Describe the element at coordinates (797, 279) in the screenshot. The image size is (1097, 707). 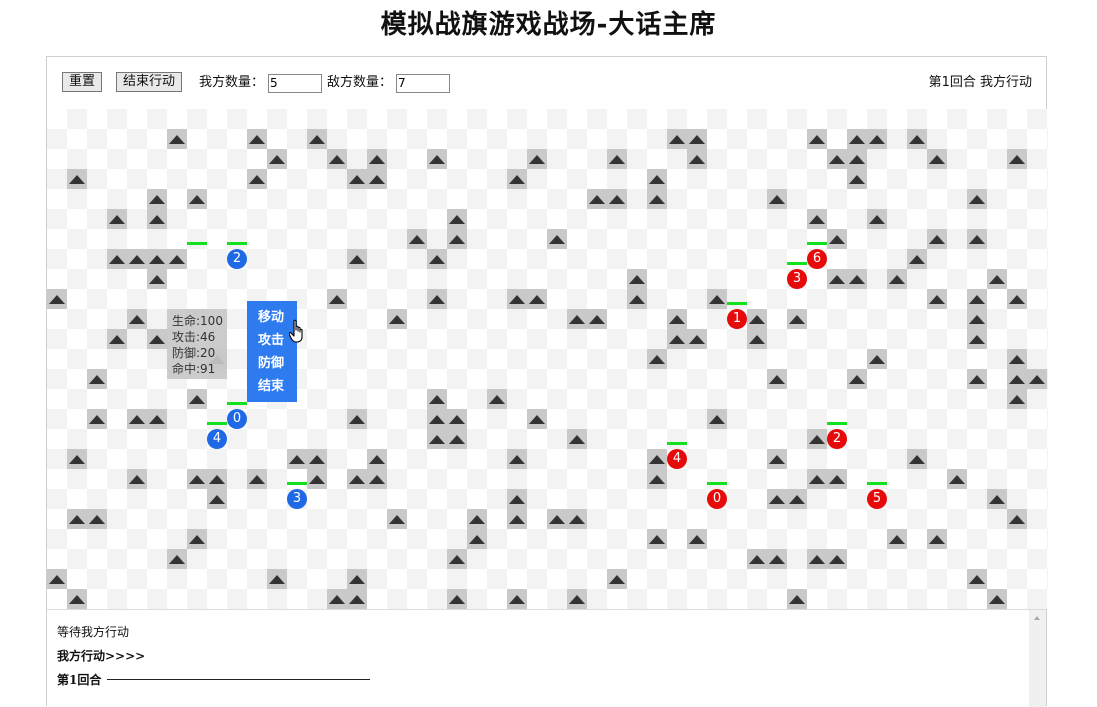
I see `enemy-unit: 3` at that location.